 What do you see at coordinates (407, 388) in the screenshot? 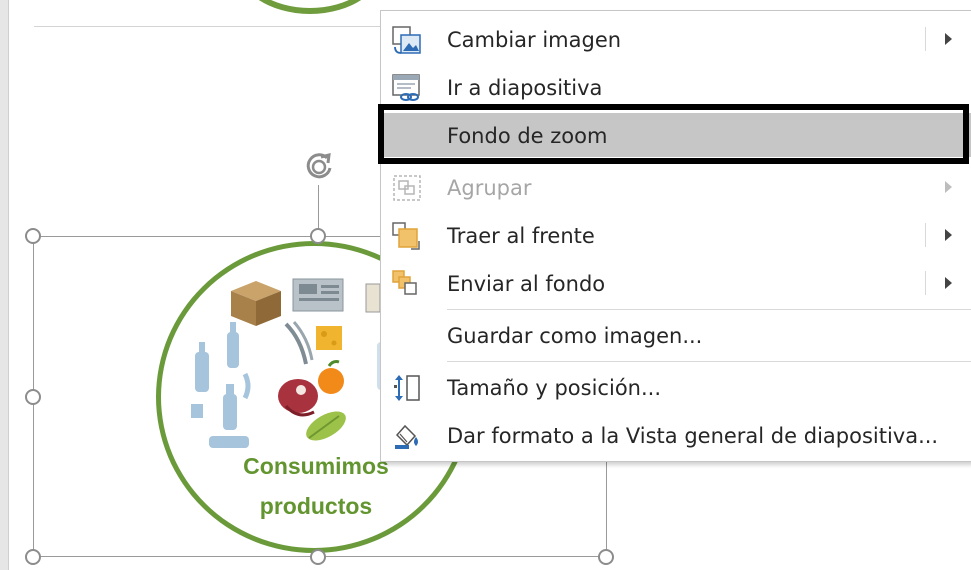
I see `size-position-icon` at bounding box center [407, 388].